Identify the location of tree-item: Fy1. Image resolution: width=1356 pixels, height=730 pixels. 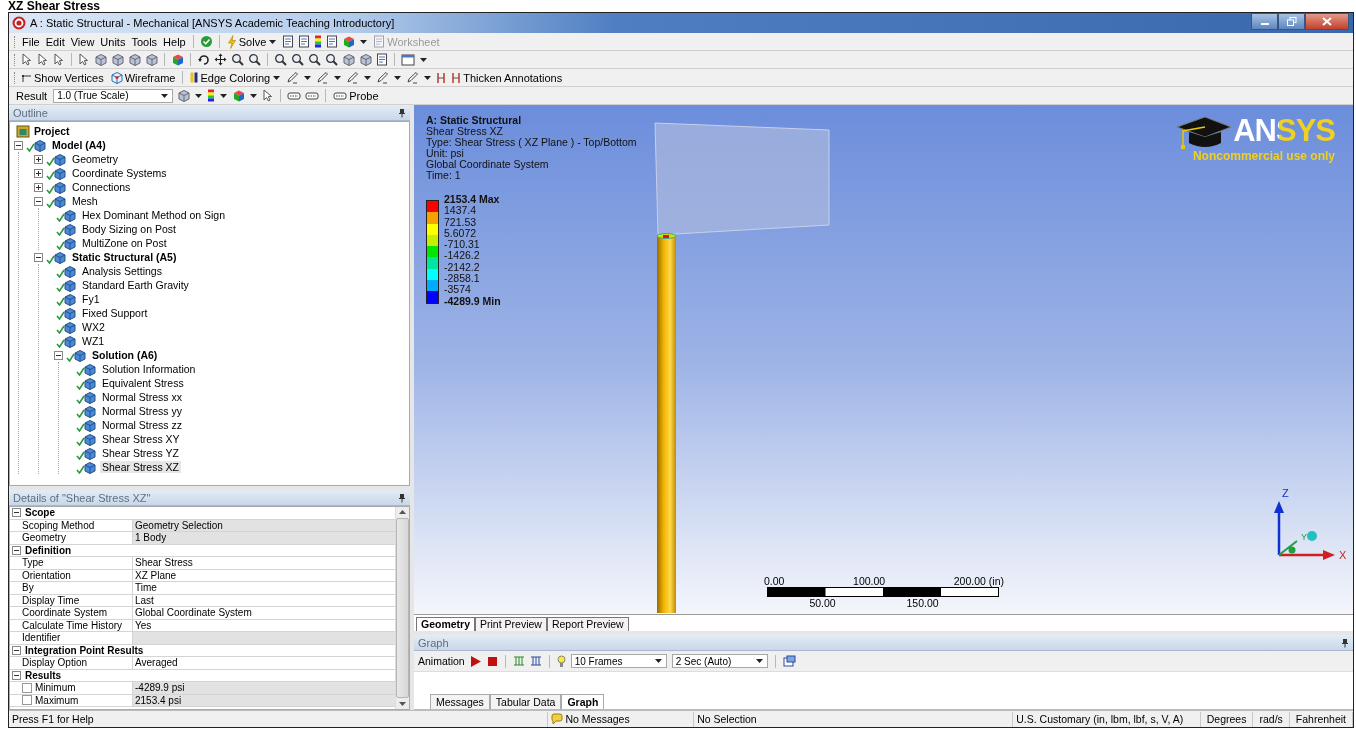
(91, 299).